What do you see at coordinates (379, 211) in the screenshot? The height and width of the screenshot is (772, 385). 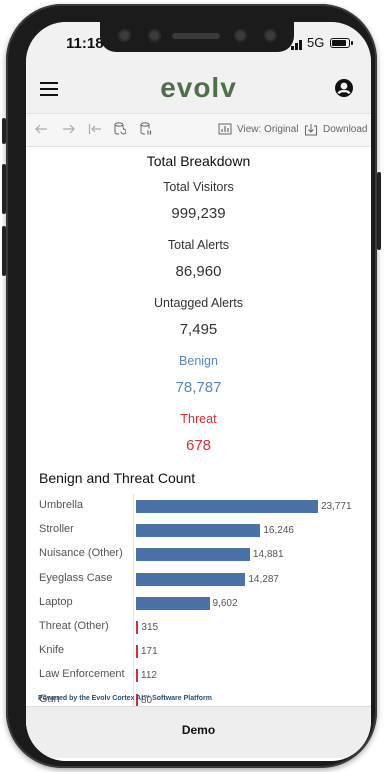 I see `power-button` at bounding box center [379, 211].